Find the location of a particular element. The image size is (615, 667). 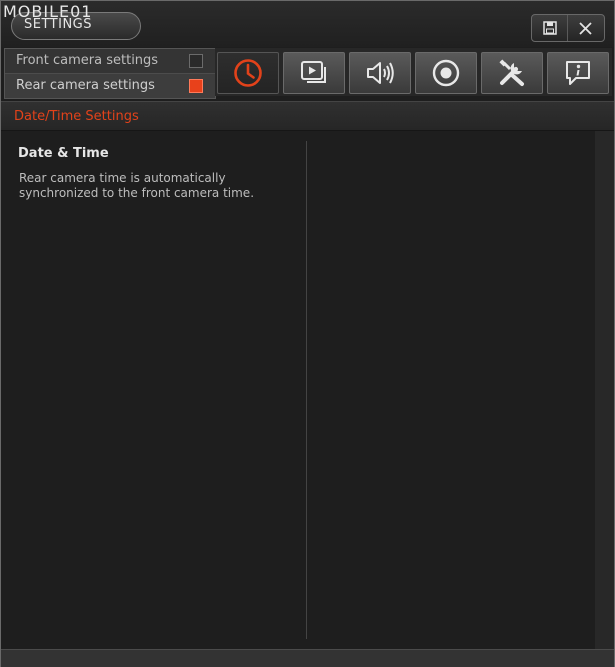

save-button is located at coordinates (550, 28).